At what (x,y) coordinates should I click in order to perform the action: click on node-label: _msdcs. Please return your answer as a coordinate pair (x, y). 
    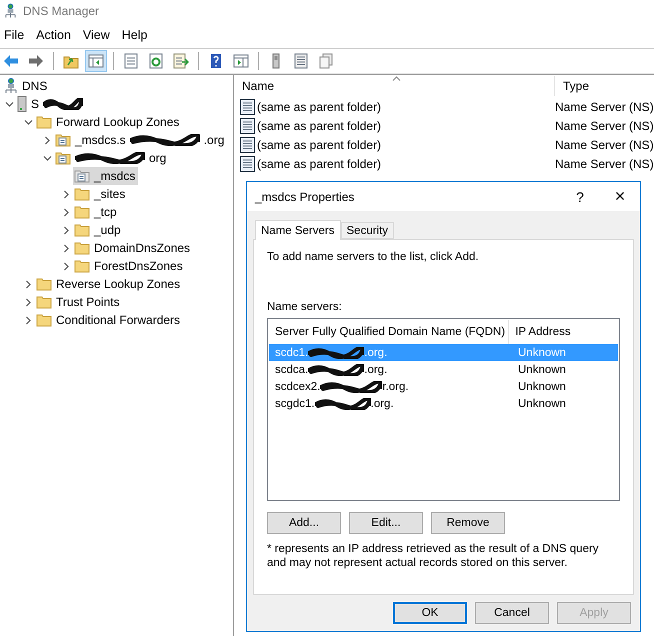
    Looking at the image, I should click on (115, 176).